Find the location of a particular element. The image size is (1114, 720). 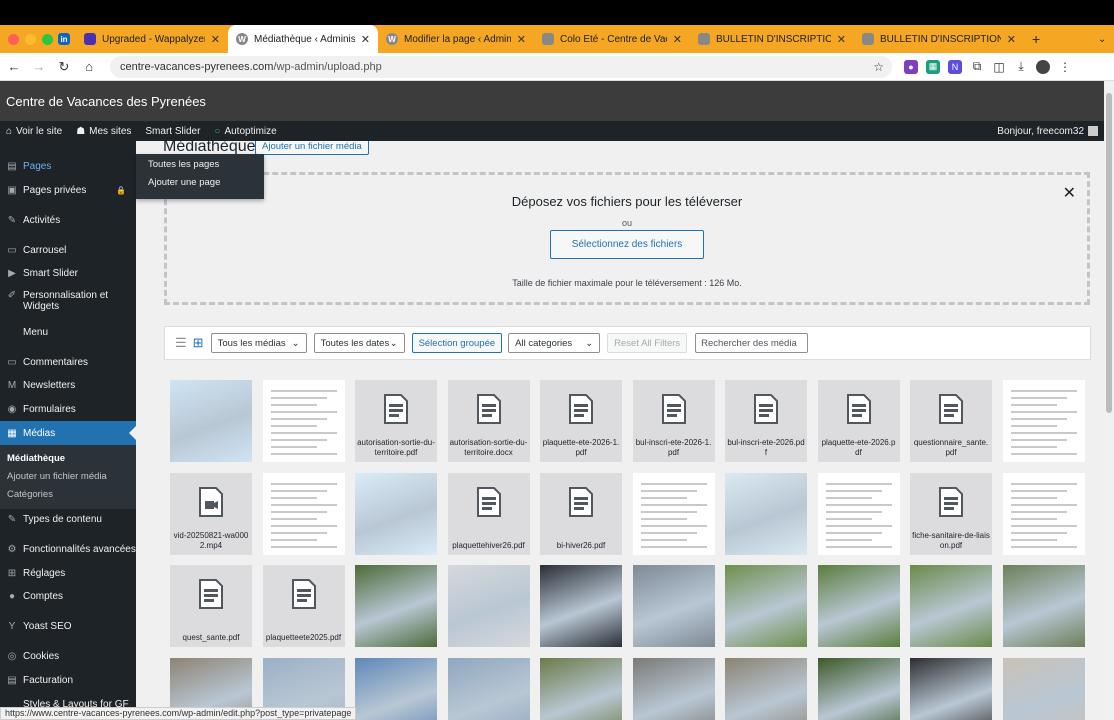

forward-icon: → is located at coordinates (39, 66).